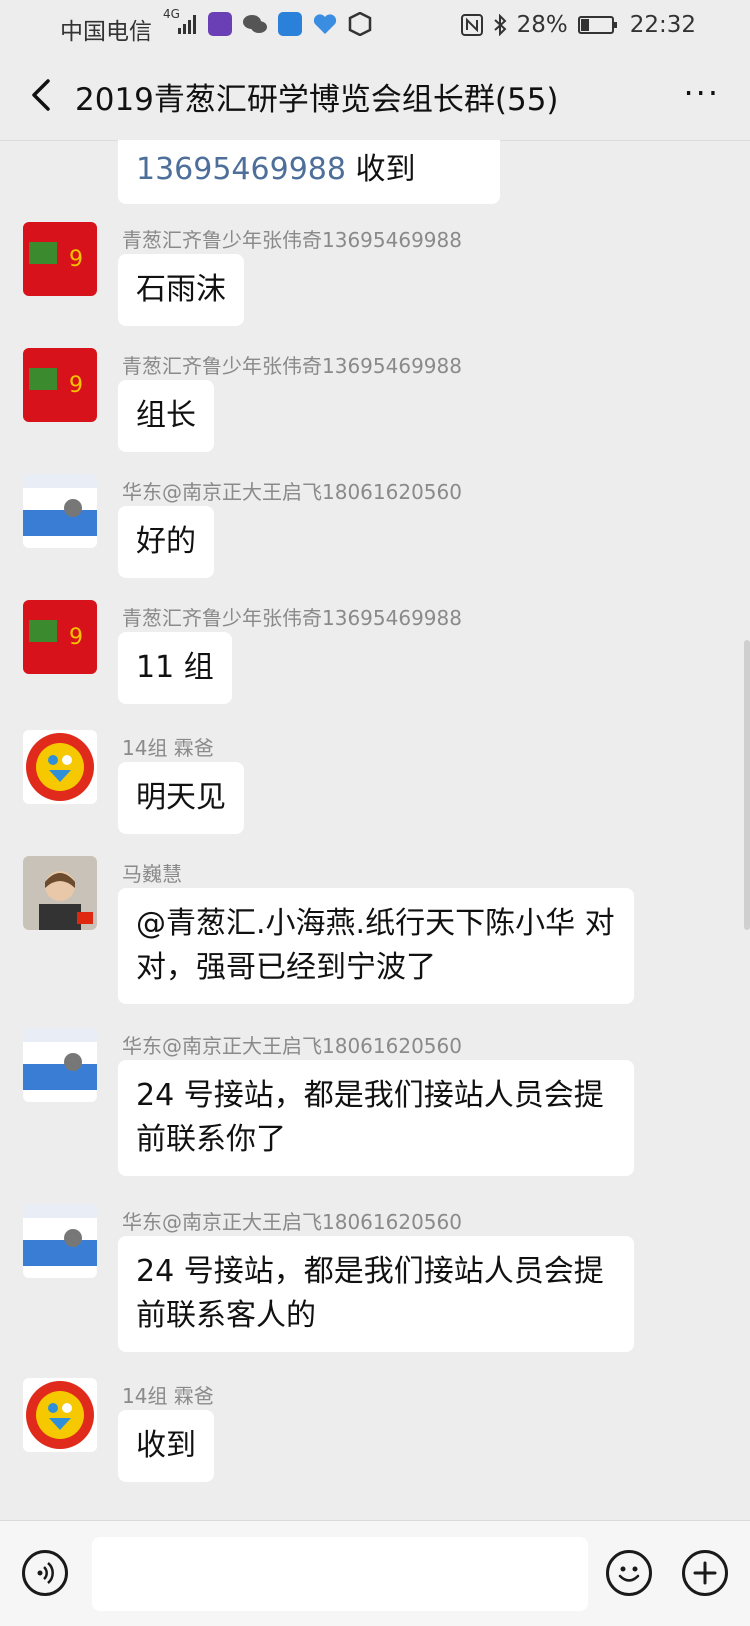  Describe the element at coordinates (181, 798) in the screenshot. I see `message-bubble: 明天见` at that location.